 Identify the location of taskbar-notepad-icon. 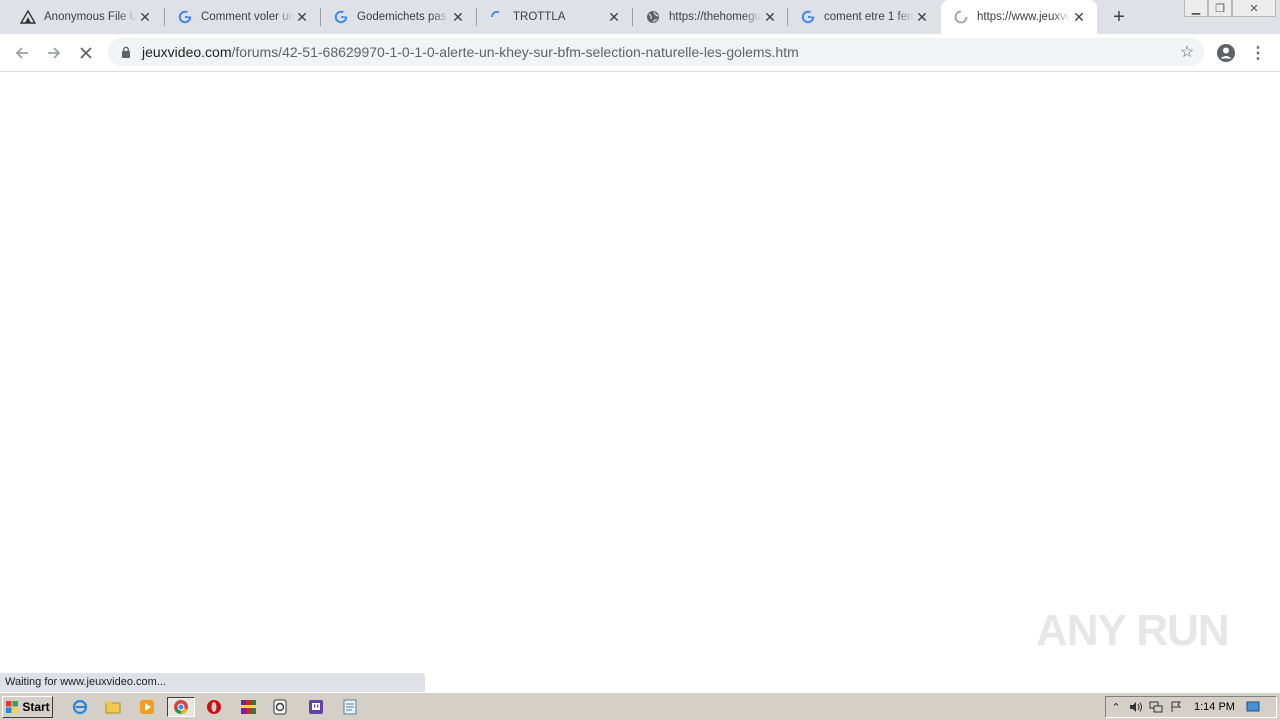
(350, 707).